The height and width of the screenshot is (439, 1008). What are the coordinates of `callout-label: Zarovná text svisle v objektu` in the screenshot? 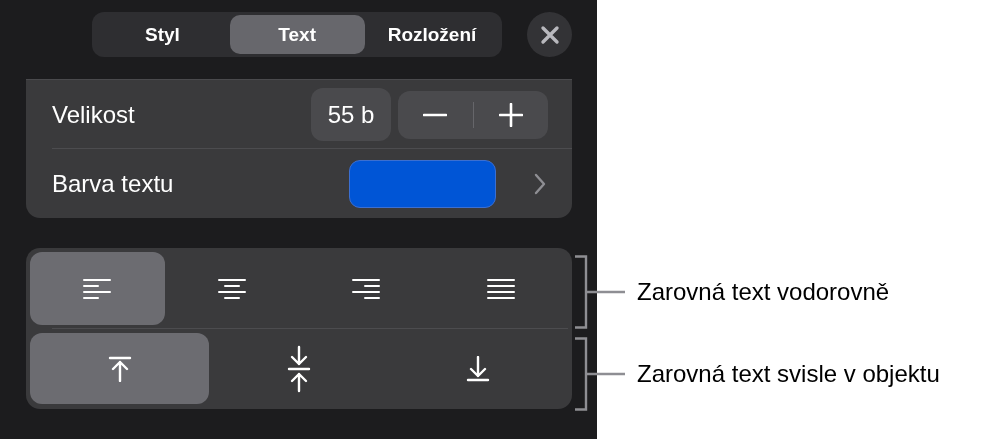 It's located at (788, 374).